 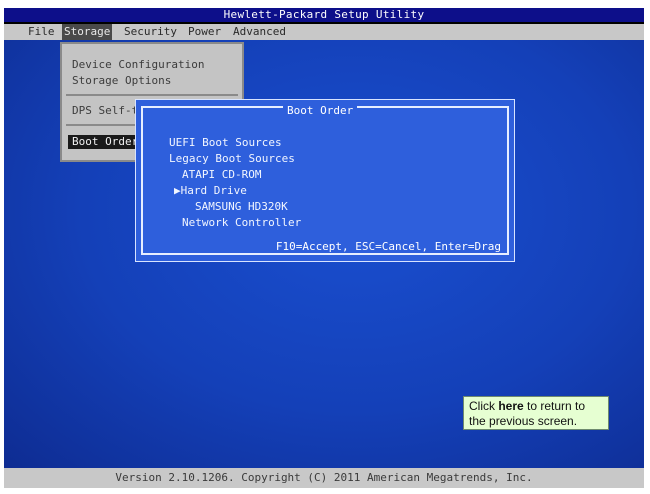 I want to click on menu-power: Power, so click(x=204, y=32).